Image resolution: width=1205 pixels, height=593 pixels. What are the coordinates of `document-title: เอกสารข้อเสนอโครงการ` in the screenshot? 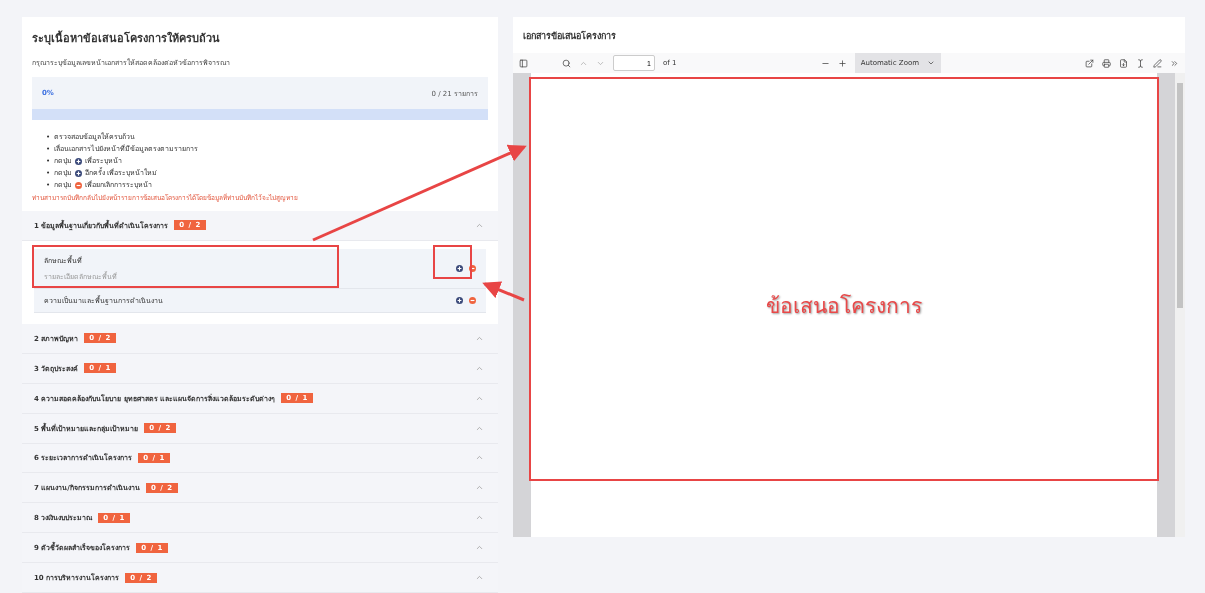 It's located at (569, 36).